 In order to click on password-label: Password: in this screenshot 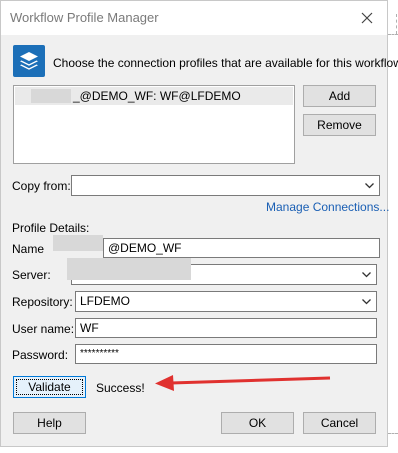, I will do `click(40, 355)`.